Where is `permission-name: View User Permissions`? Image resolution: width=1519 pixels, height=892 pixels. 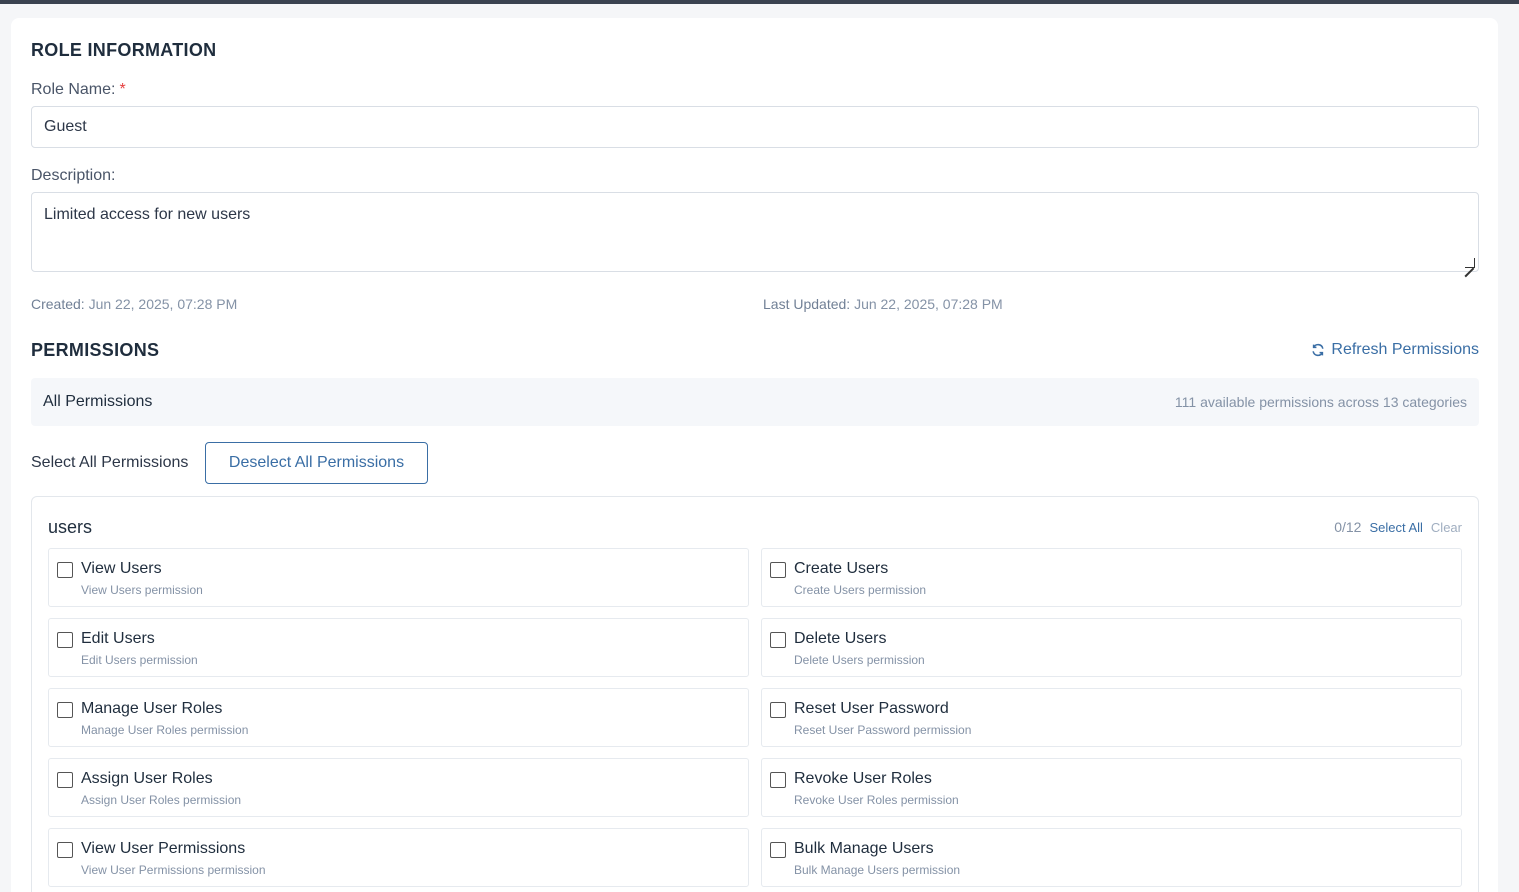 permission-name: View User Permissions is located at coordinates (163, 848).